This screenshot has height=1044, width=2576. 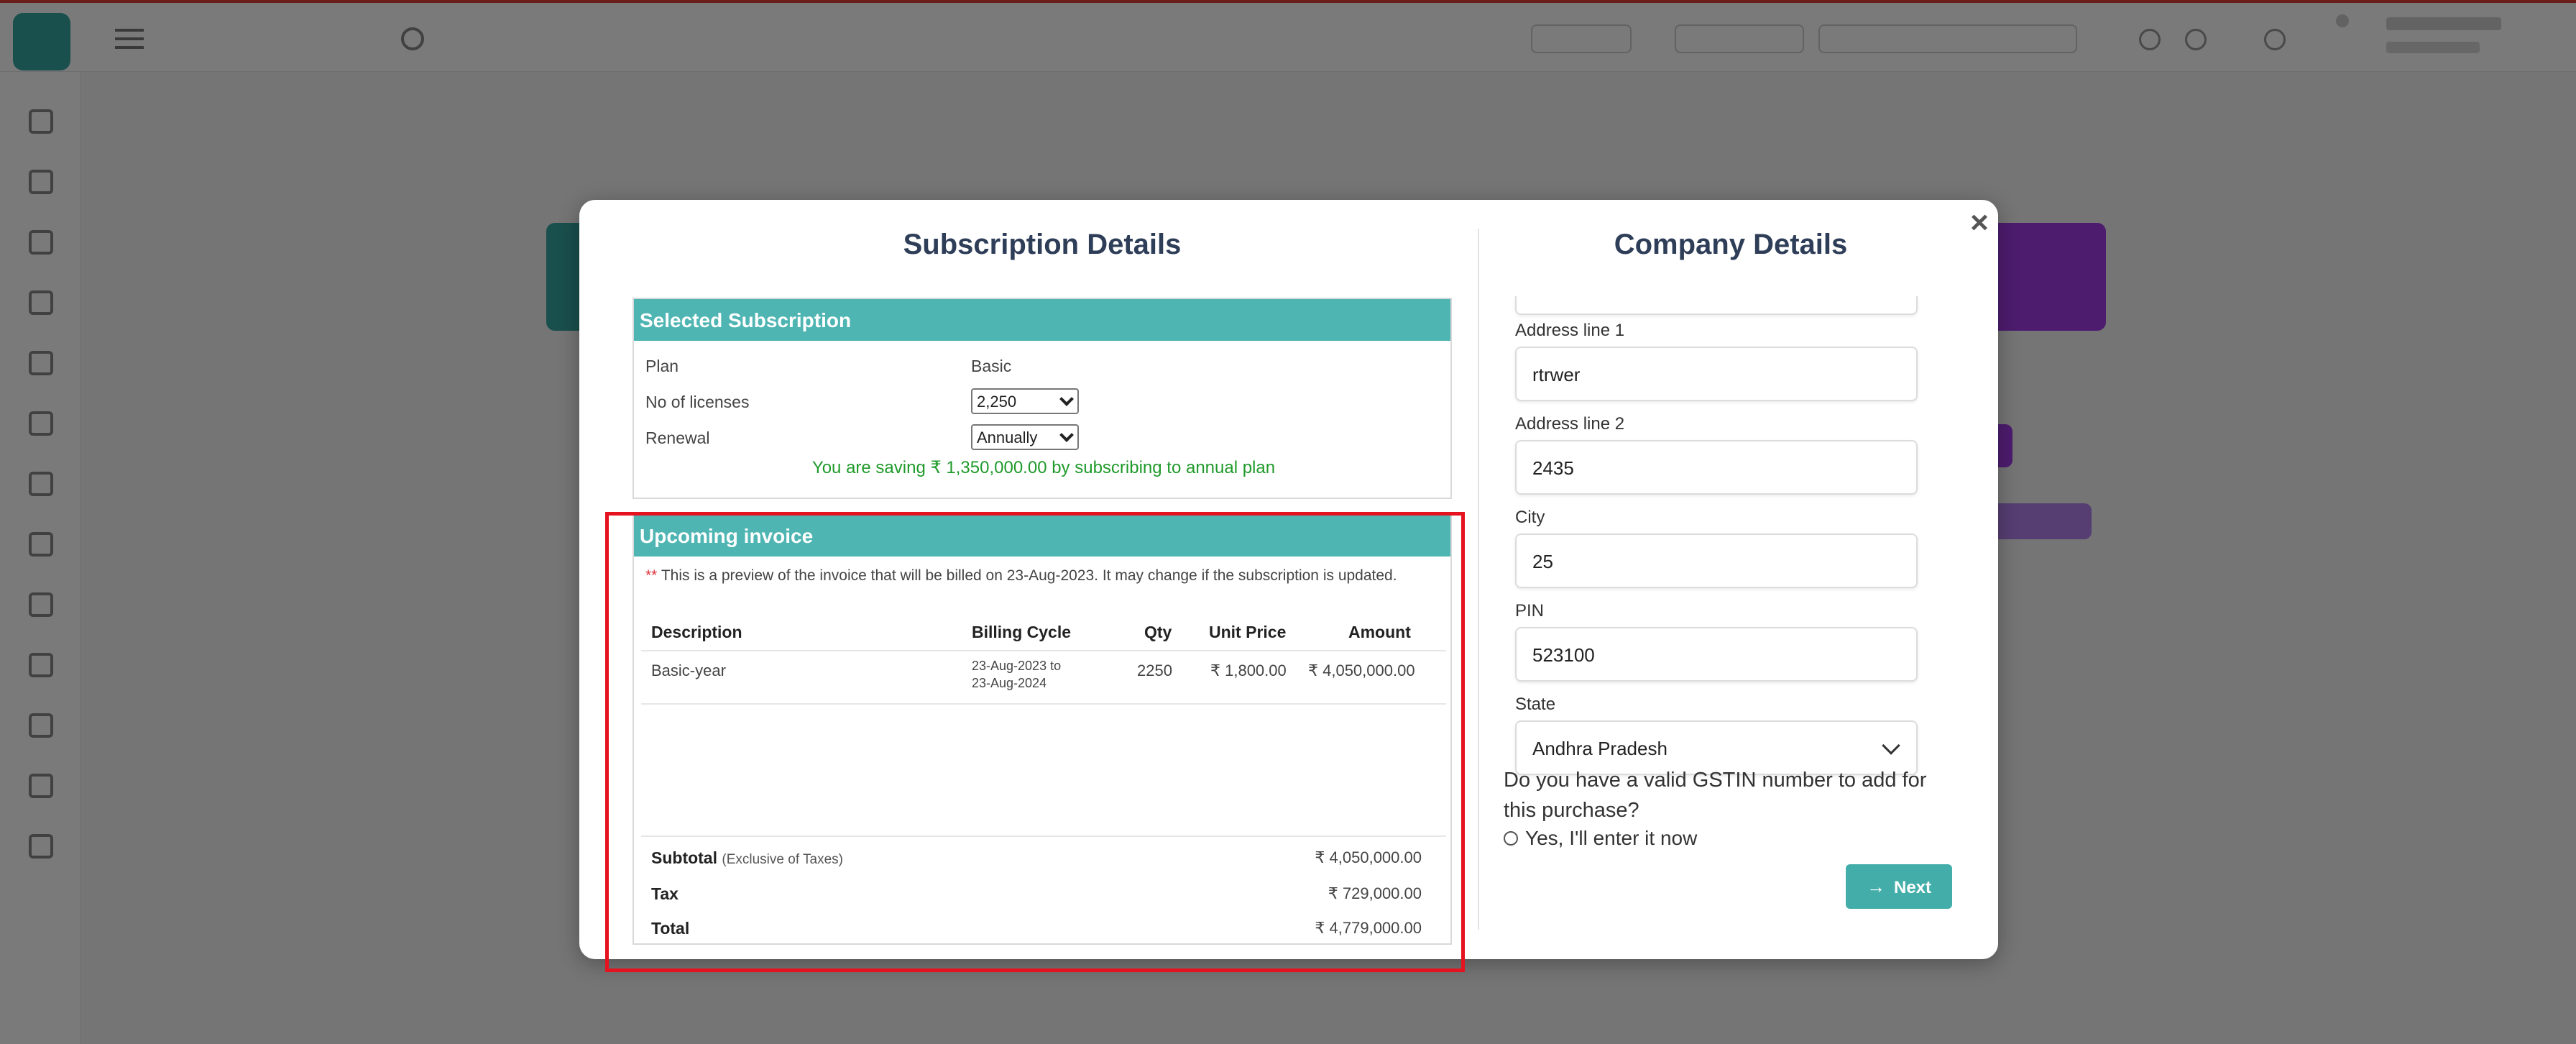 I want to click on renewal-select: Annually, so click(x=1025, y=437).